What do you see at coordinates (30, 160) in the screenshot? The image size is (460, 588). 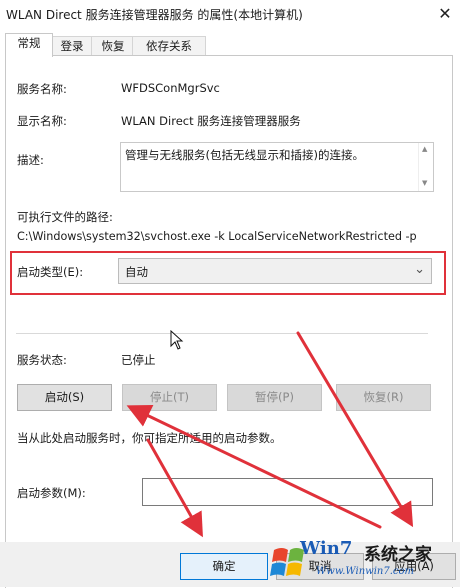 I see `description-label: 描述:` at bounding box center [30, 160].